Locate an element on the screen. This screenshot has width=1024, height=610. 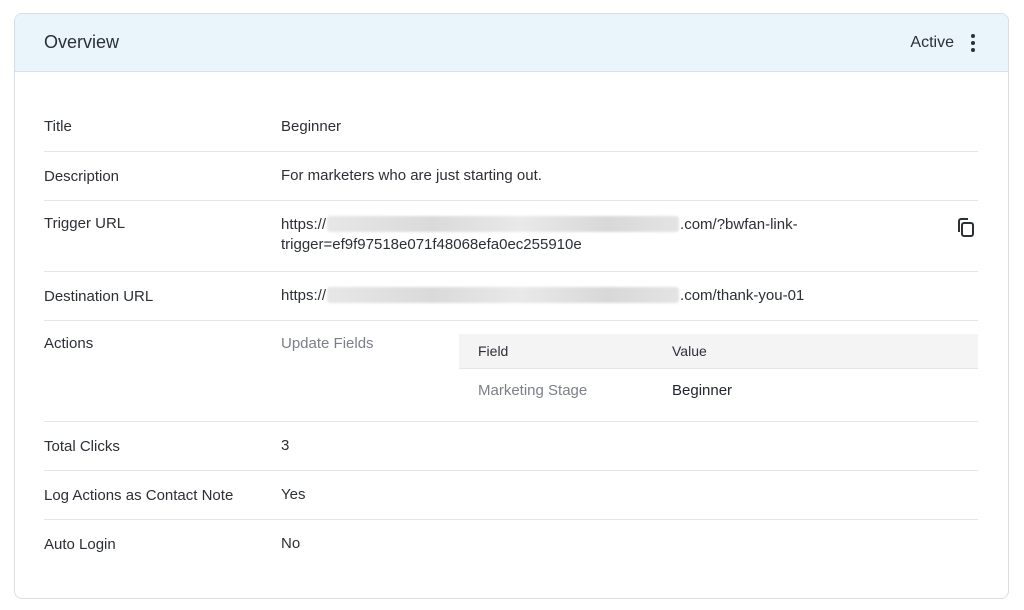
fields-table: Field Value Marketing Stage Beginner is located at coordinates (718, 372).